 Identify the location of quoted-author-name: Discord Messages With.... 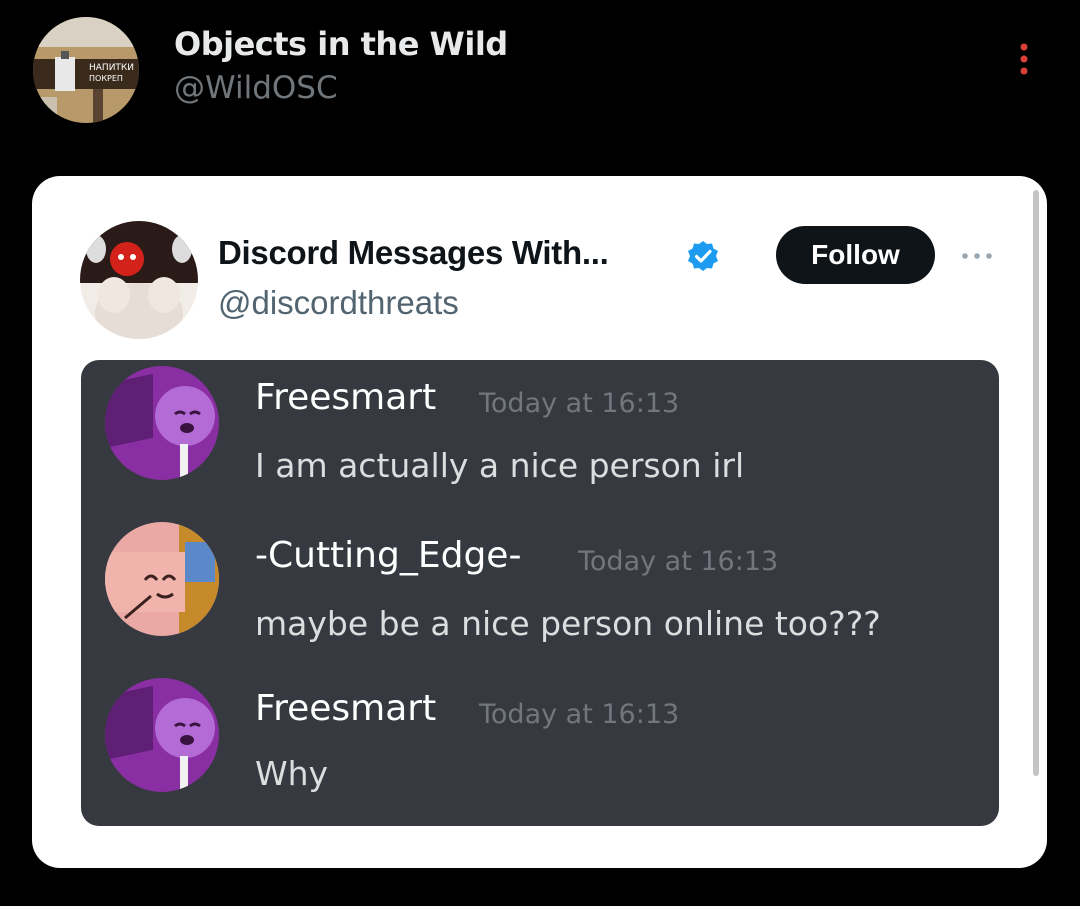
(413, 253).